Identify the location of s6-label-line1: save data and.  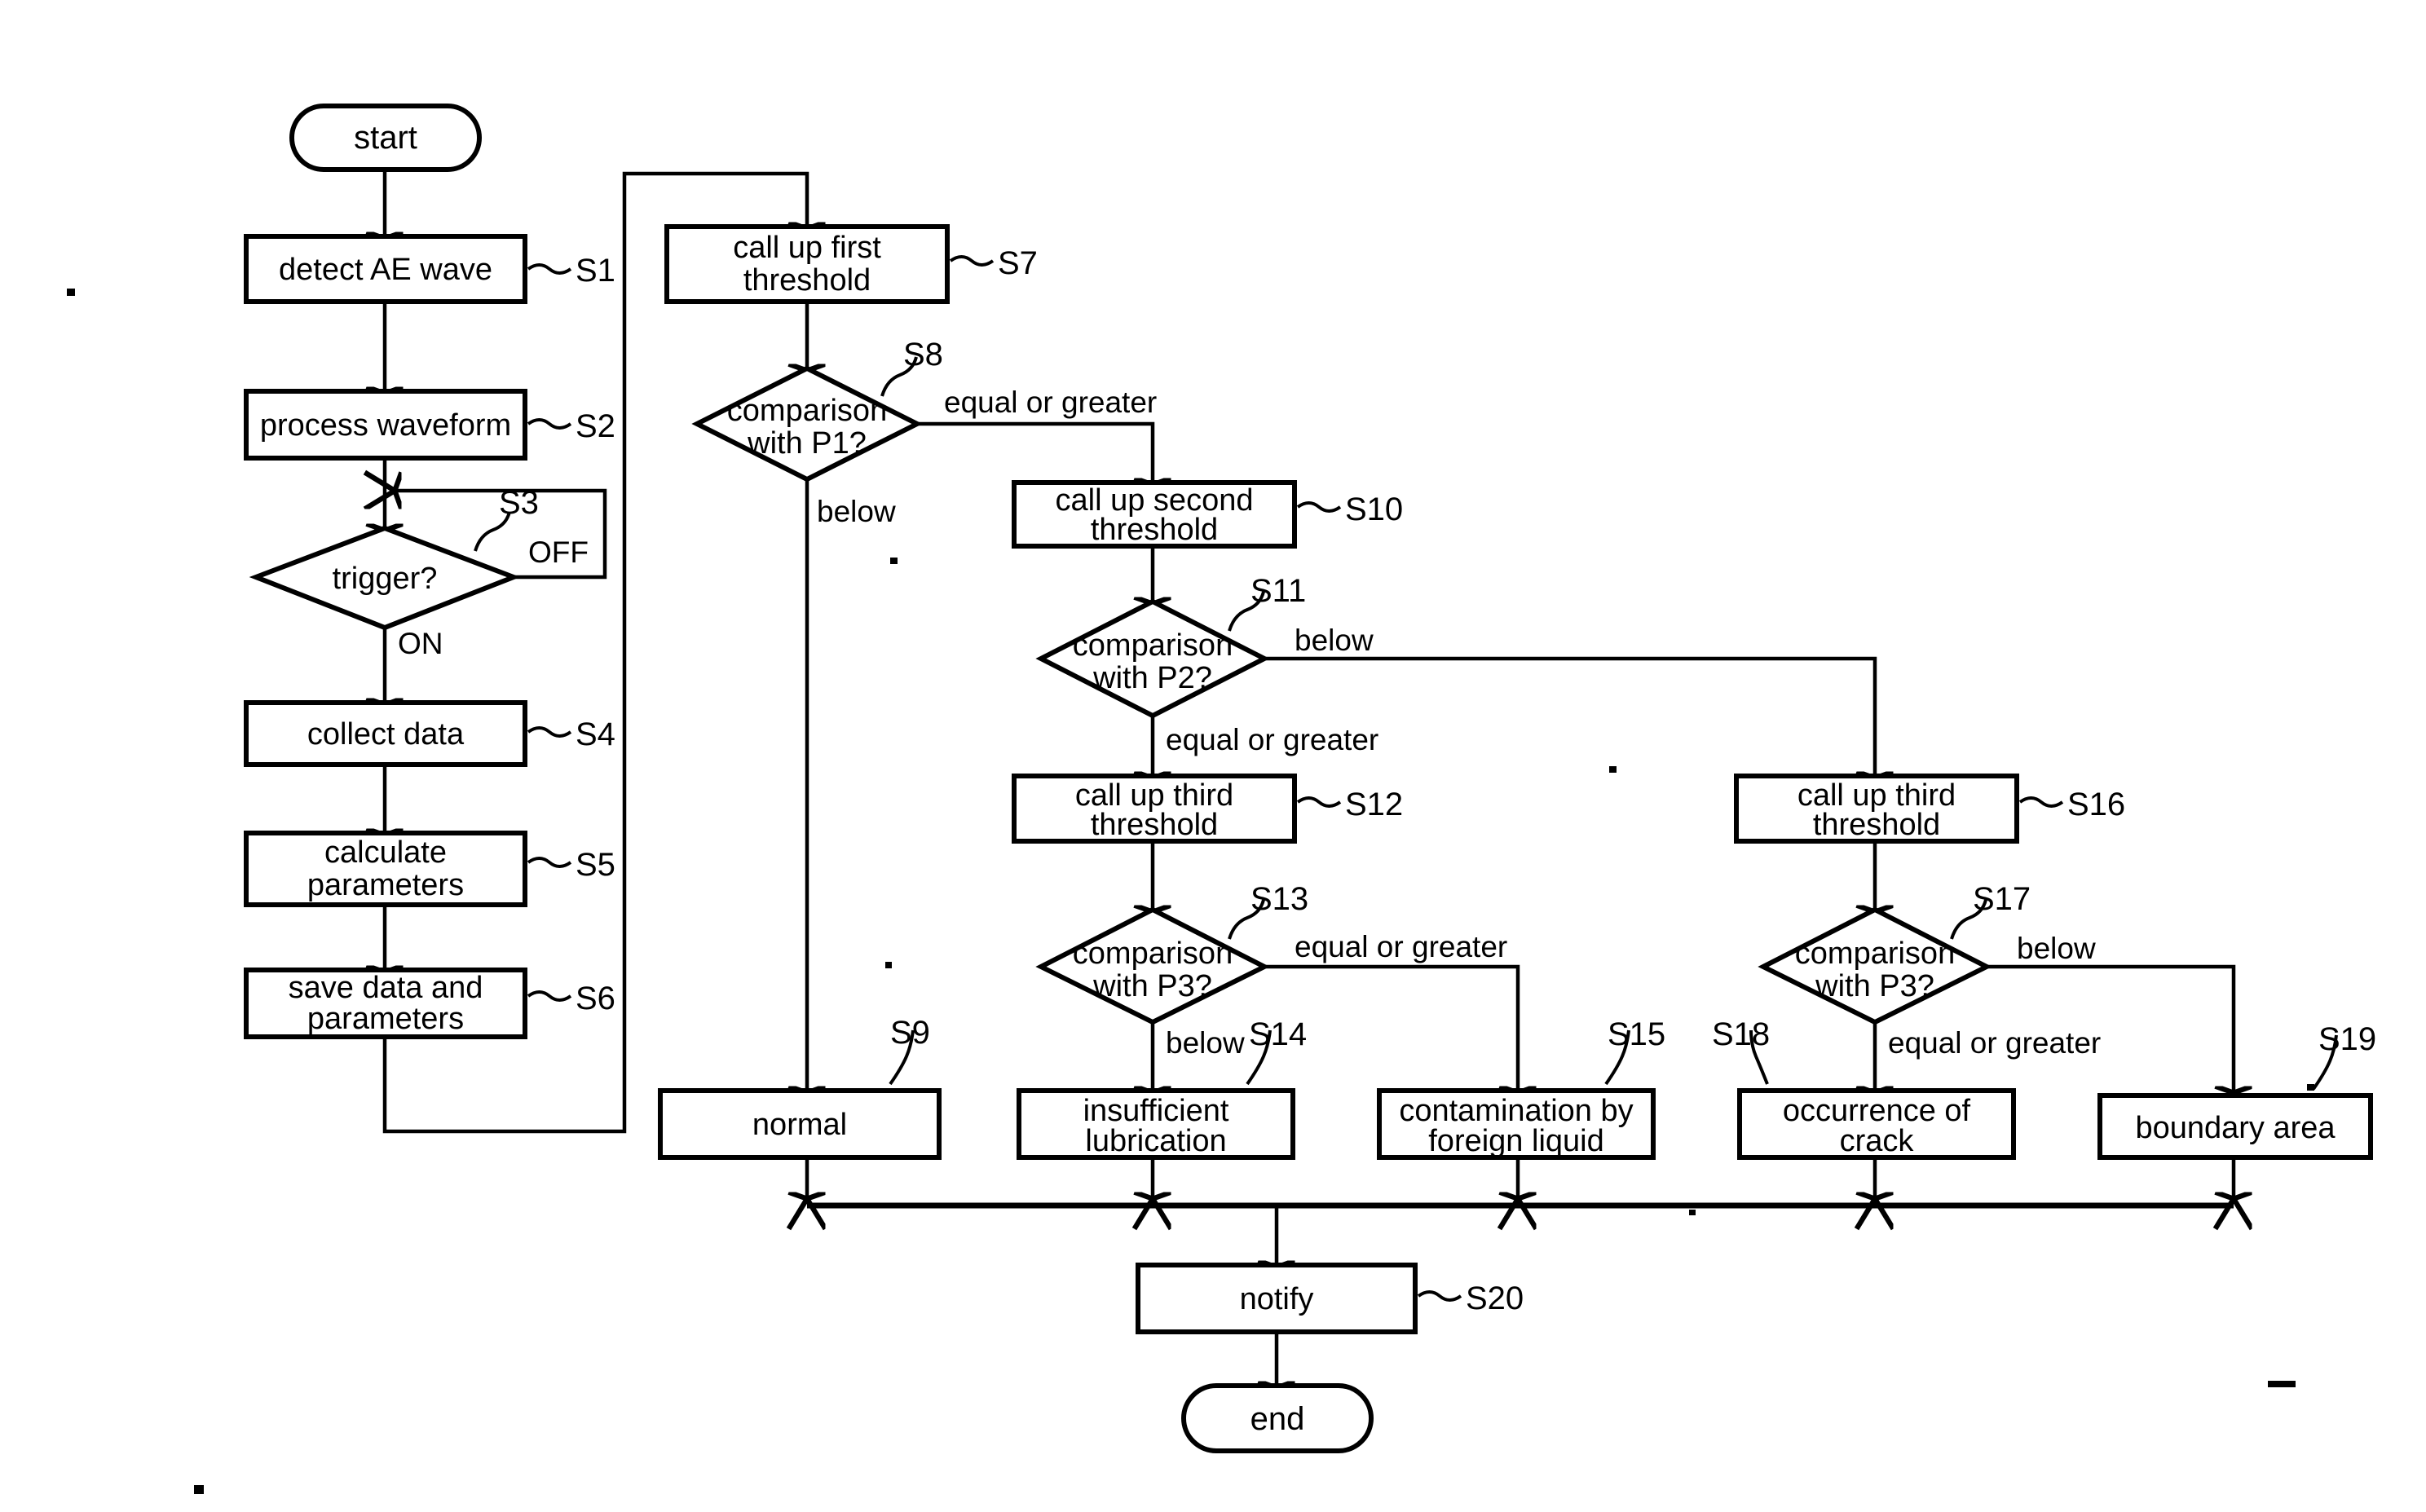
(386, 988).